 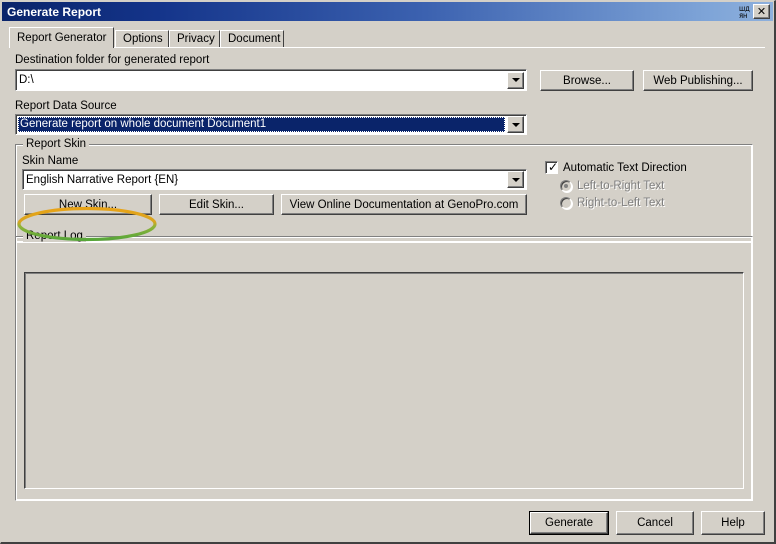 What do you see at coordinates (621, 203) in the screenshot?
I see `right-to-left-label: Right-to-Left Text` at bounding box center [621, 203].